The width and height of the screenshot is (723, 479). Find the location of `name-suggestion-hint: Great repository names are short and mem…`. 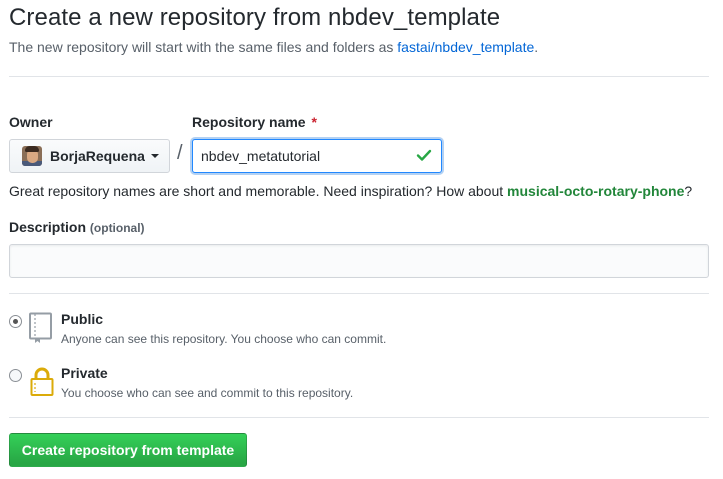

name-suggestion-hint: Great repository names are short and mem… is located at coordinates (350, 191).